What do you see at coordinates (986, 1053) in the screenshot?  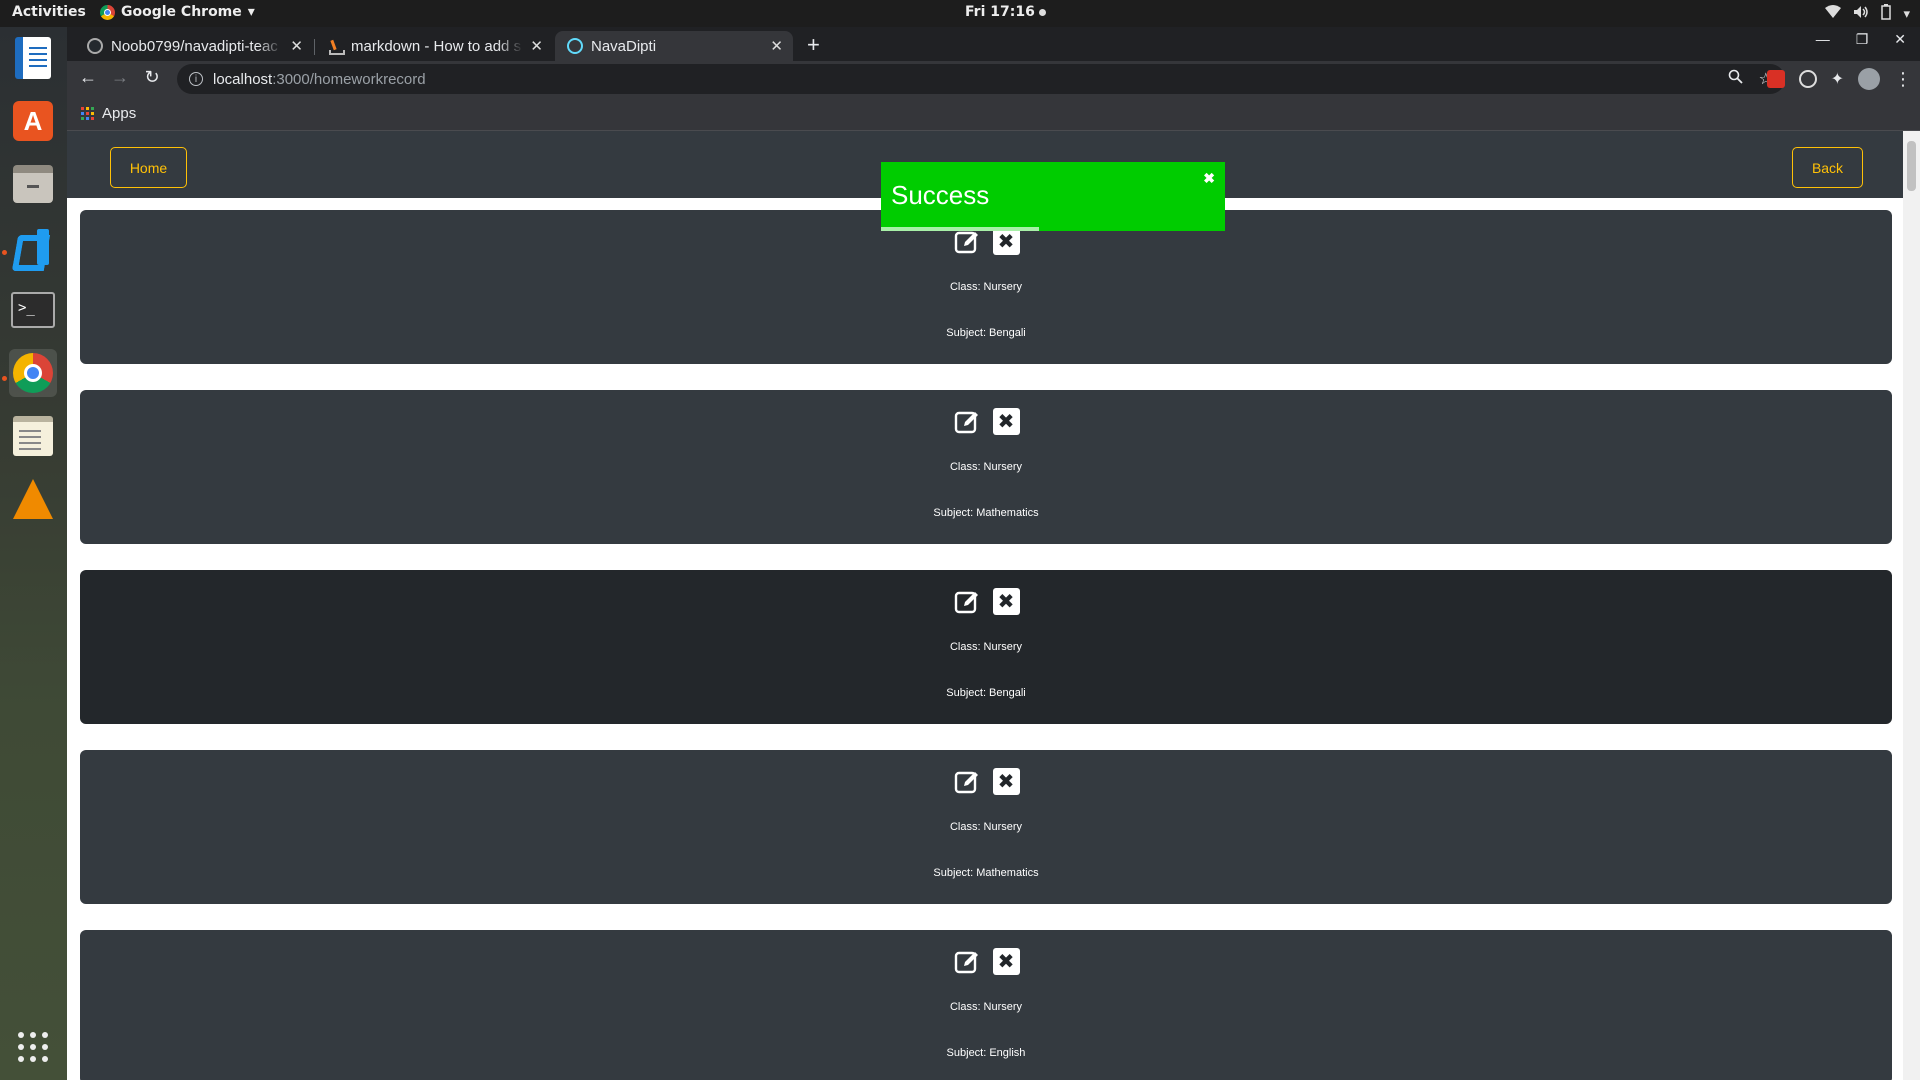 I see `record-subject: Subject: English` at bounding box center [986, 1053].